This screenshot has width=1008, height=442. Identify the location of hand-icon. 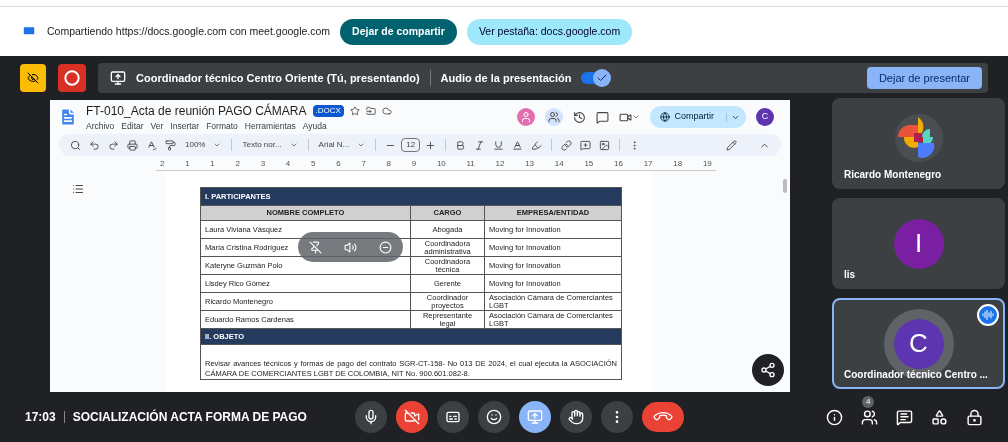
(576, 417).